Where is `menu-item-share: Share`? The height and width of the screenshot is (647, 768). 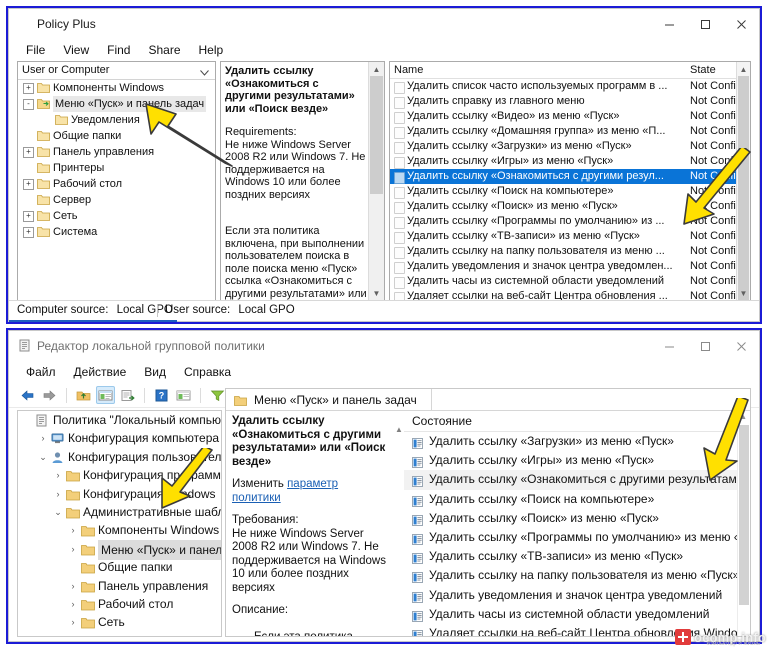 menu-item-share: Share is located at coordinates (164, 50).